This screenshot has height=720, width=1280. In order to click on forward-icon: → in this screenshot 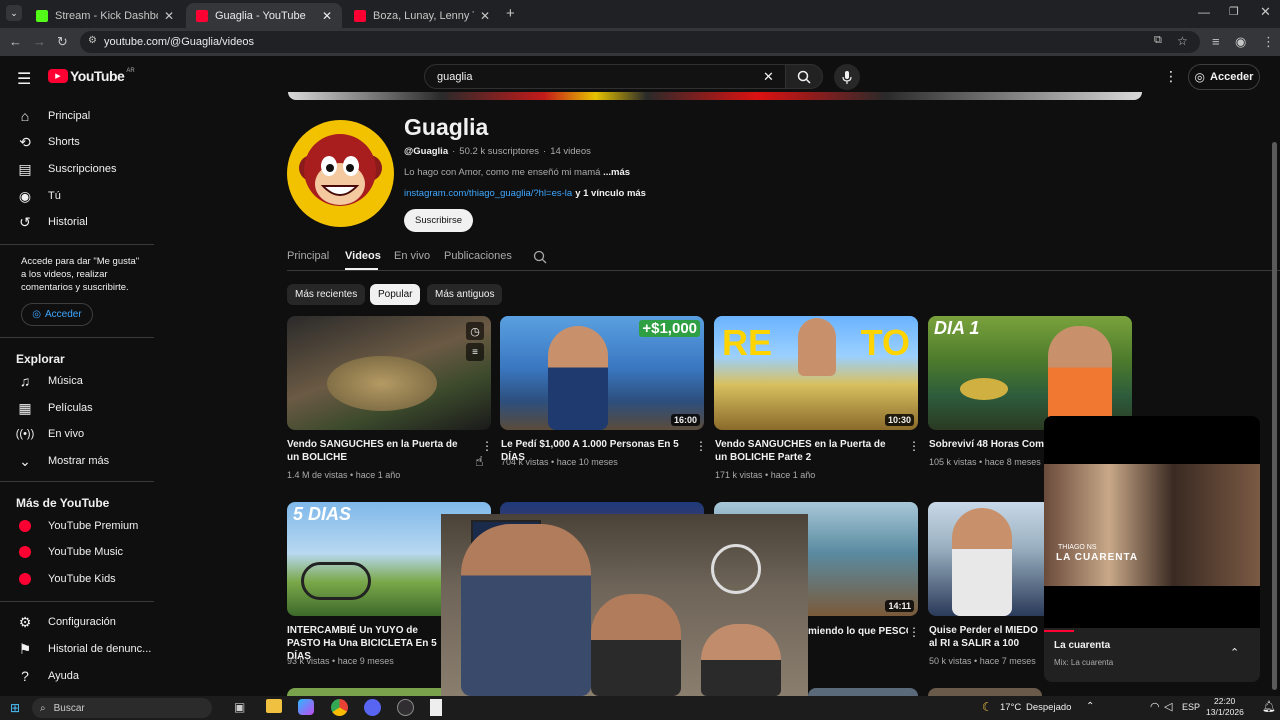, I will do `click(39, 41)`.